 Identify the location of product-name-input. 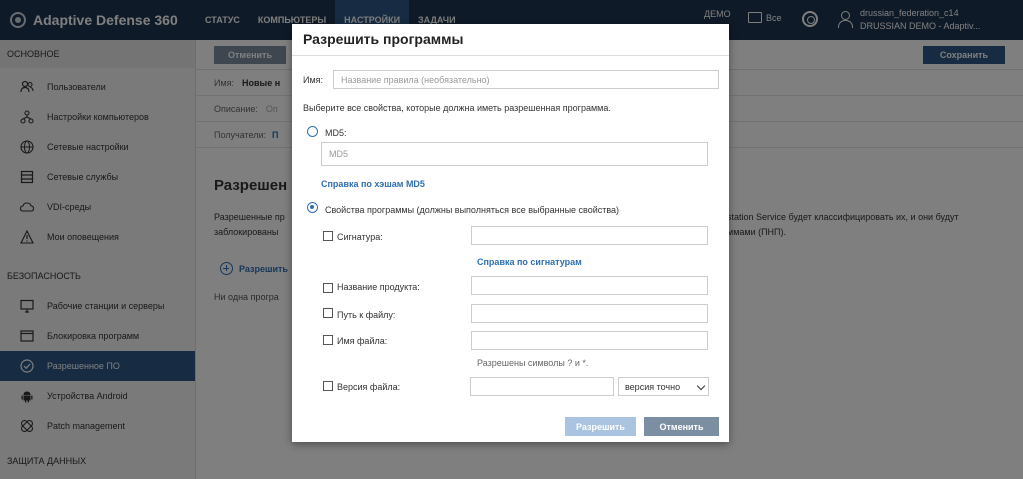
(589, 285).